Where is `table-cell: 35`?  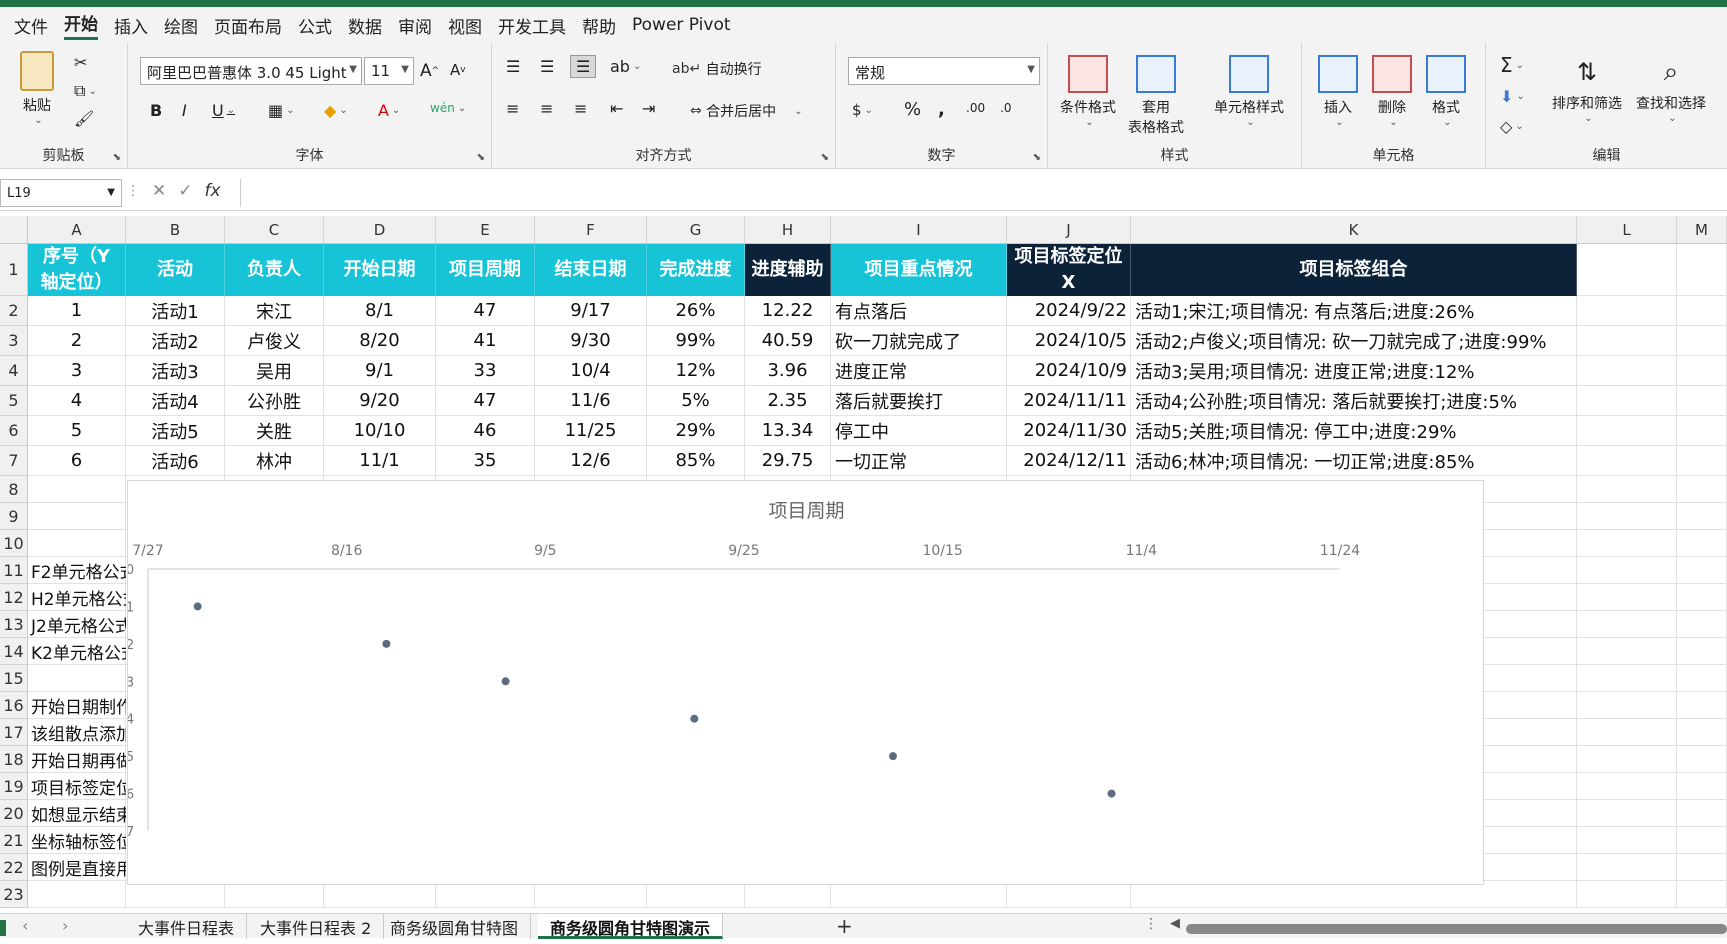 table-cell: 35 is located at coordinates (485, 461).